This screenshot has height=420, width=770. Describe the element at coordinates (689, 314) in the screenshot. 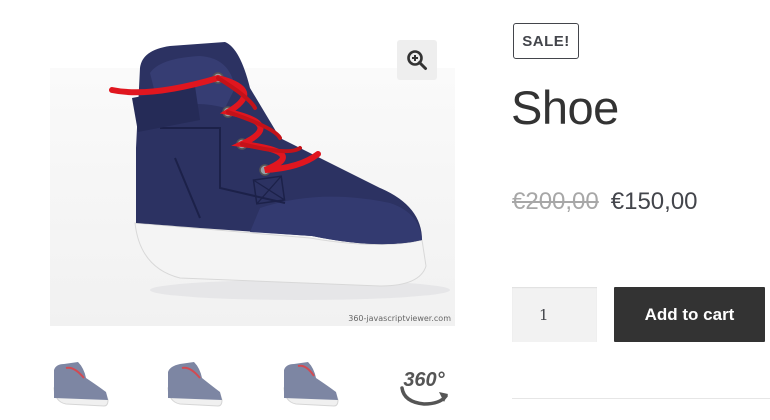

I see `add-to-cart-button: Add to cart` at that location.